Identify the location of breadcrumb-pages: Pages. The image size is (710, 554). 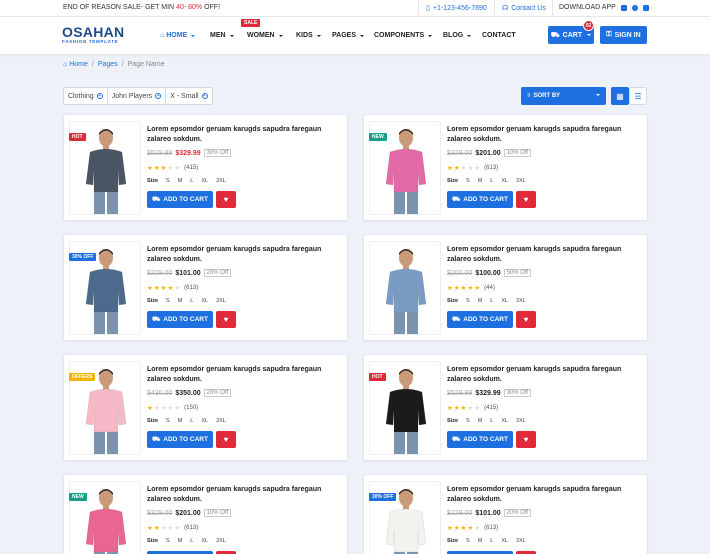
(108, 64).